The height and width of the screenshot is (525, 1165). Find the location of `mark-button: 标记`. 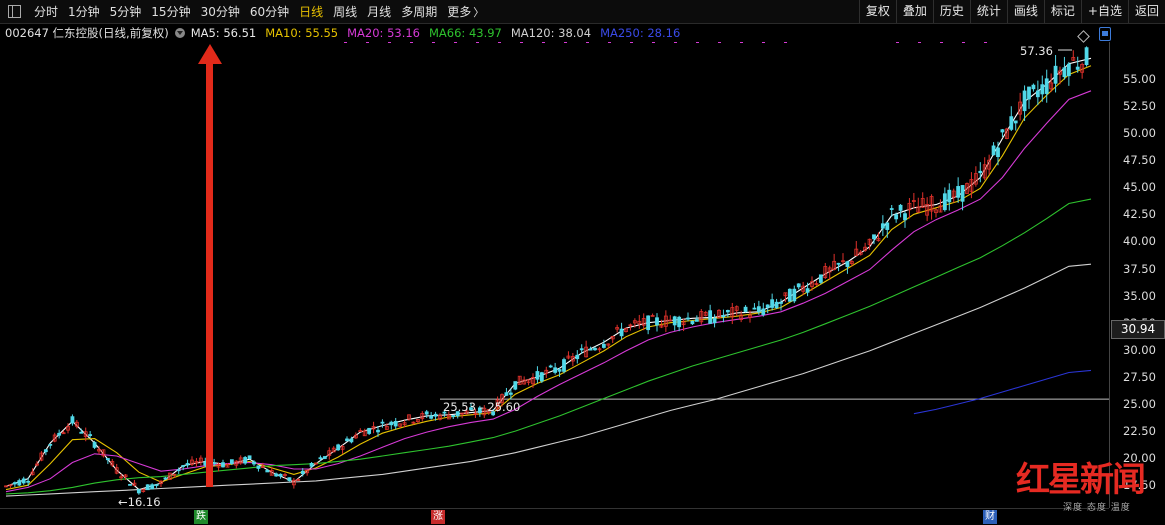

mark-button: 标记 is located at coordinates (1062, 11).